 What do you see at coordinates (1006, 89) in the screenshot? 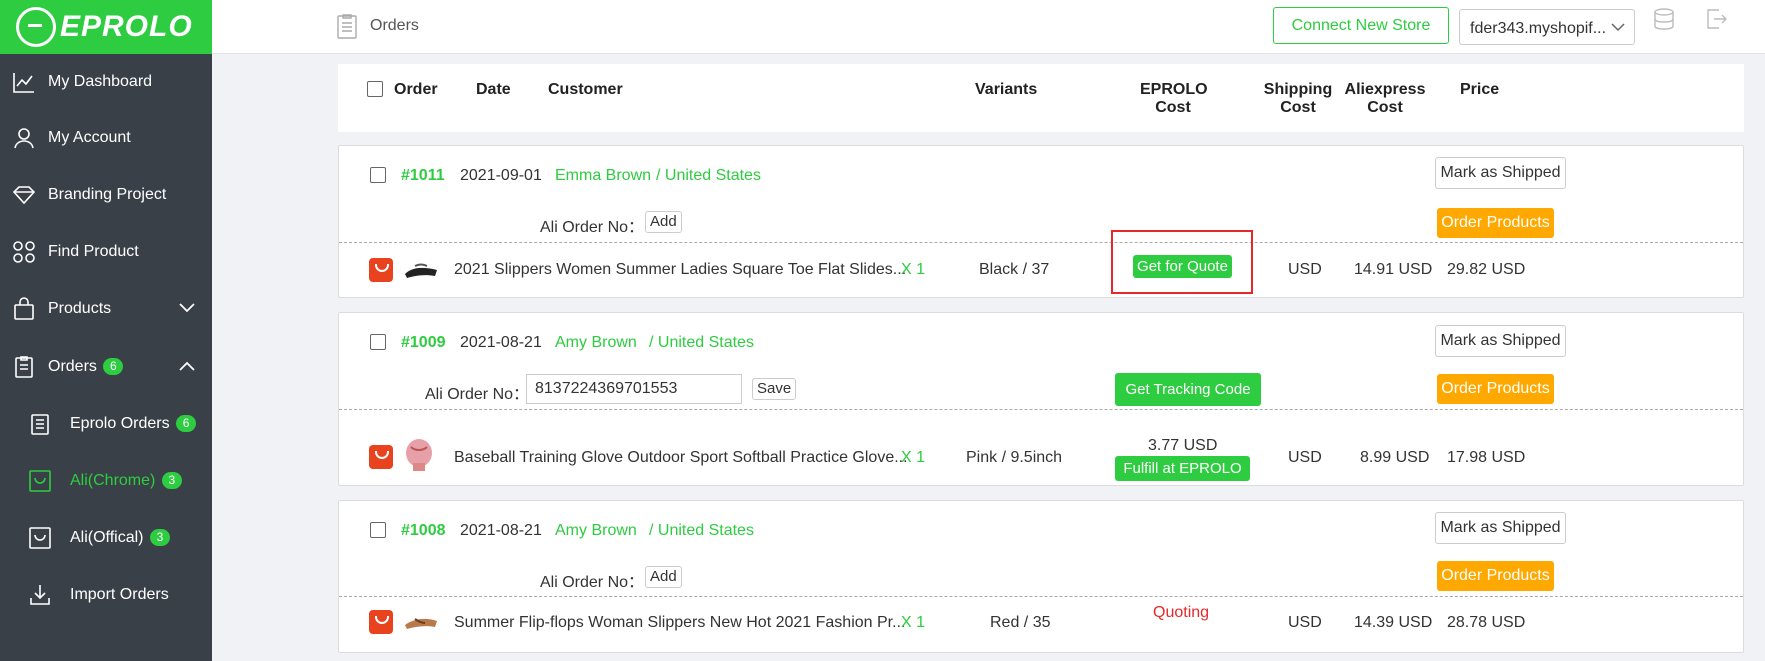
I see `header-variants: Variants` at bounding box center [1006, 89].